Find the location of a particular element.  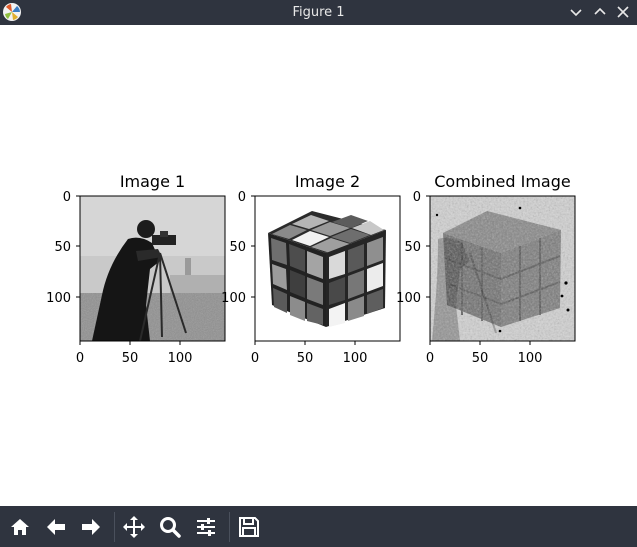

move-icon is located at coordinates (134, 527).